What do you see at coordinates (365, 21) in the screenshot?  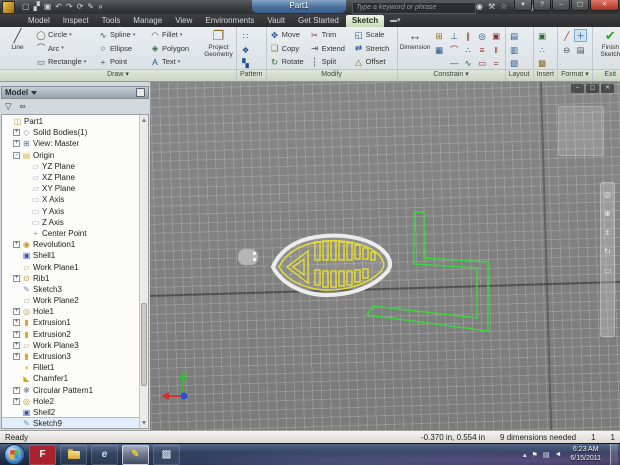 I see `tab-sketch: Sketch` at bounding box center [365, 21].